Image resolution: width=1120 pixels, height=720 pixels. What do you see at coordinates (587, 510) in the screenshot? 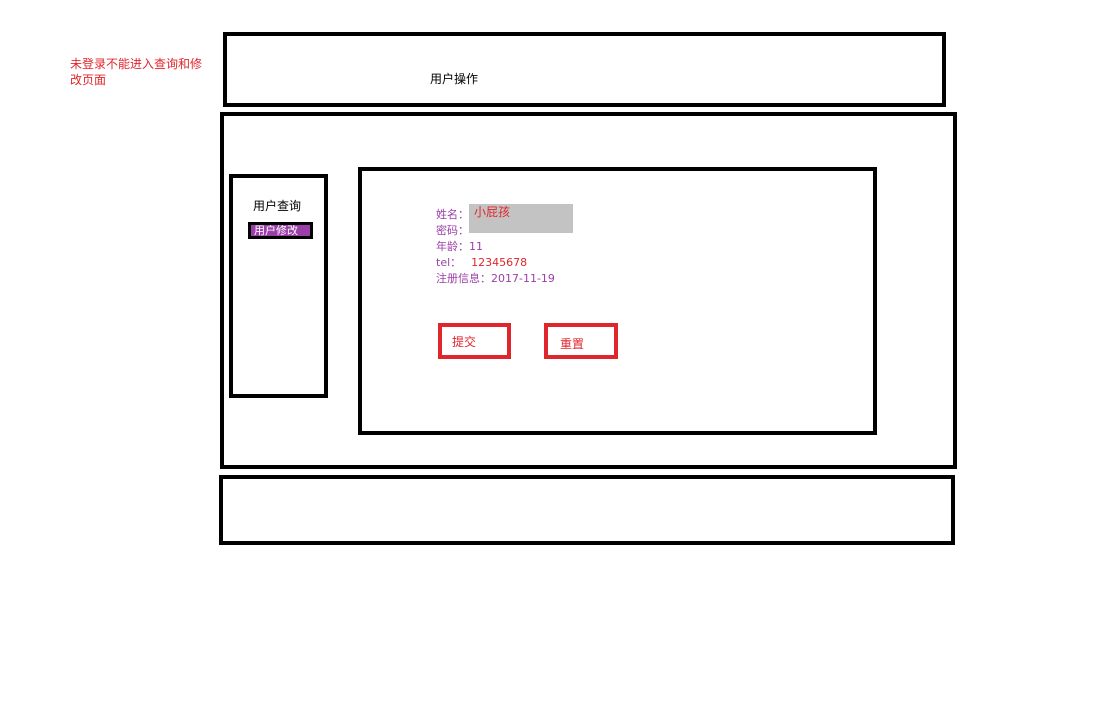
I see `footer-panel` at bounding box center [587, 510].